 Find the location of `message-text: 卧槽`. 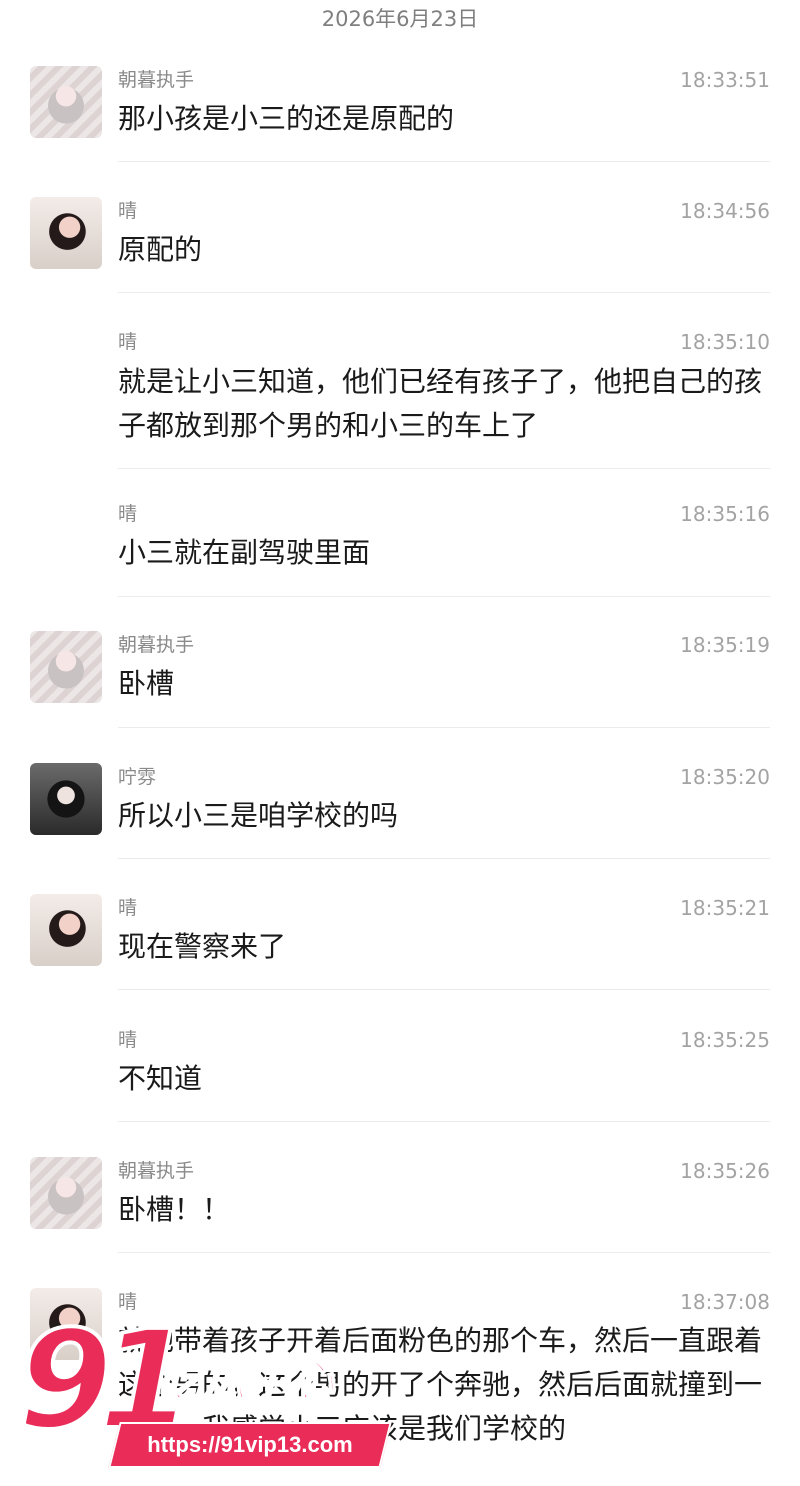

message-text: 卧槽 is located at coordinates (443, 684).